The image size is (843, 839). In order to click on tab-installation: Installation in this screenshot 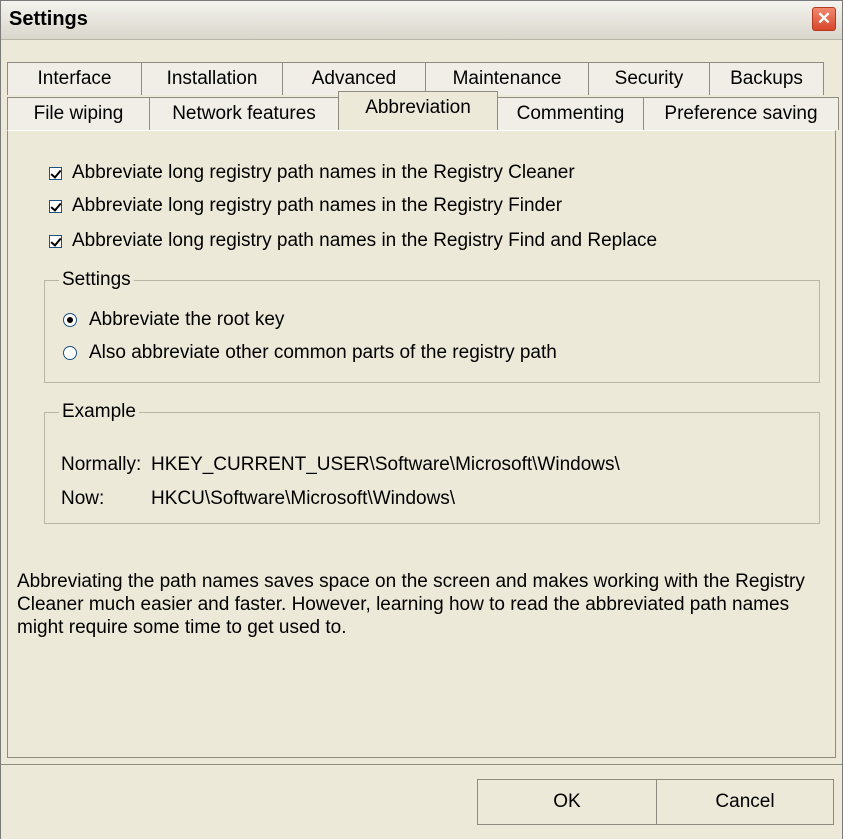, I will do `click(212, 78)`.